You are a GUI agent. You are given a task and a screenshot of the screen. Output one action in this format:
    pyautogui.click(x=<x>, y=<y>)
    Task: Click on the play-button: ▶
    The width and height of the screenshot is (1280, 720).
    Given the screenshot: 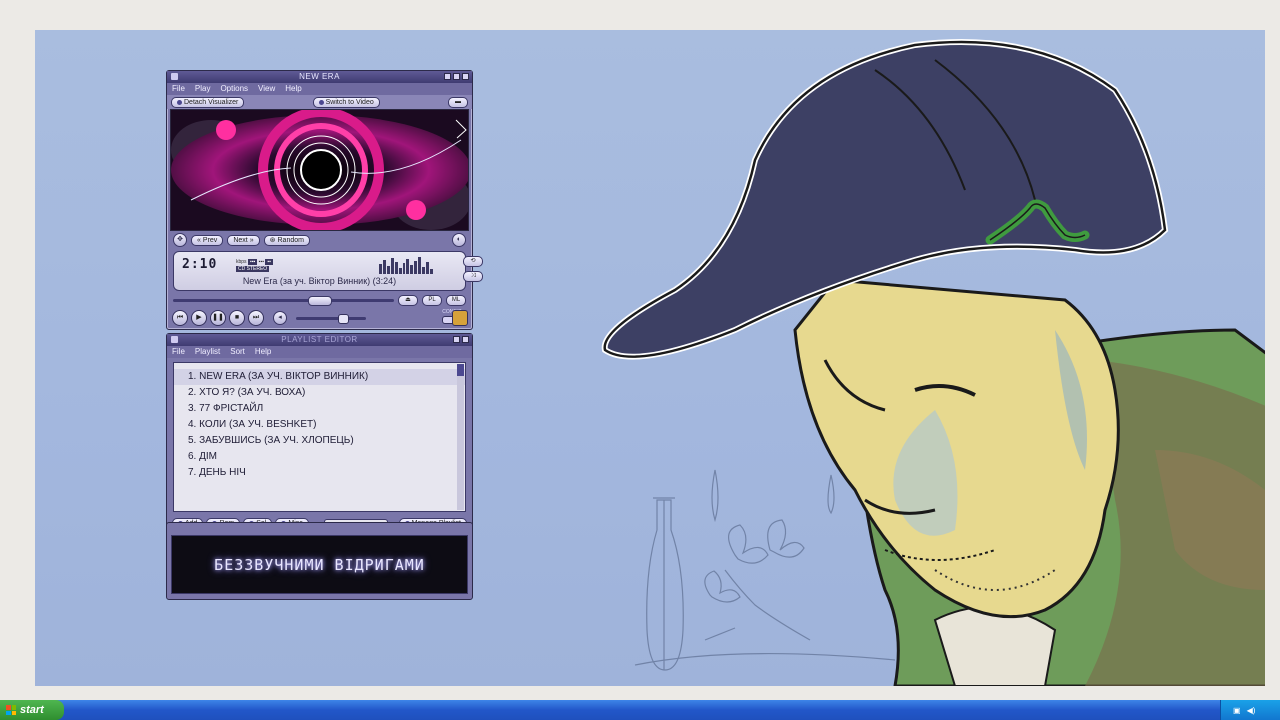 What is the action you would take?
    pyautogui.click(x=199, y=318)
    